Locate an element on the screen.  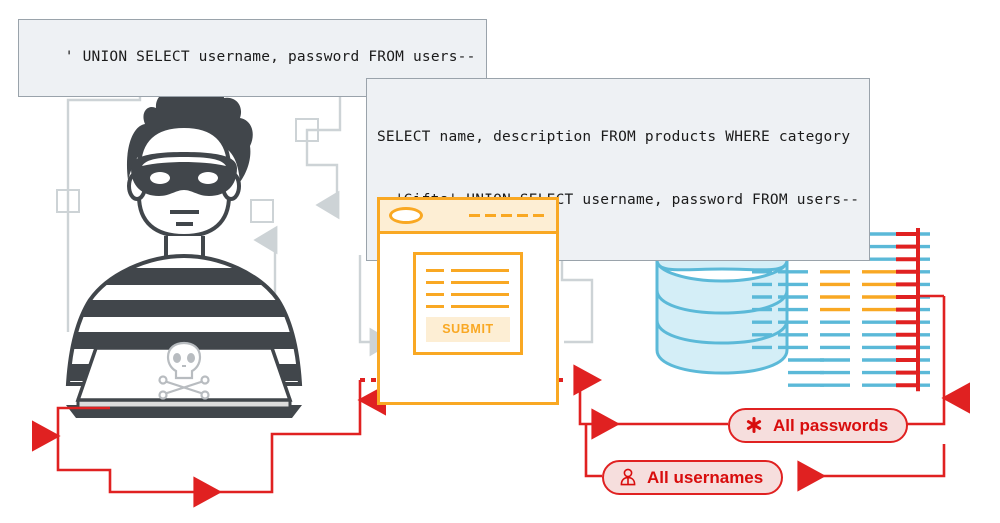
badge-all-usernames-label: All usernames is located at coordinates (705, 477).